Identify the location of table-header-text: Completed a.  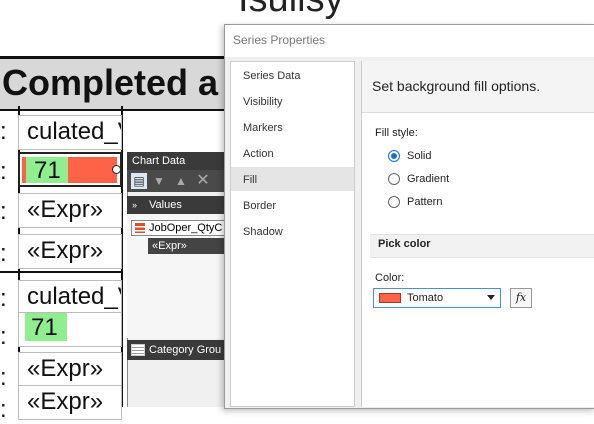
(110, 83).